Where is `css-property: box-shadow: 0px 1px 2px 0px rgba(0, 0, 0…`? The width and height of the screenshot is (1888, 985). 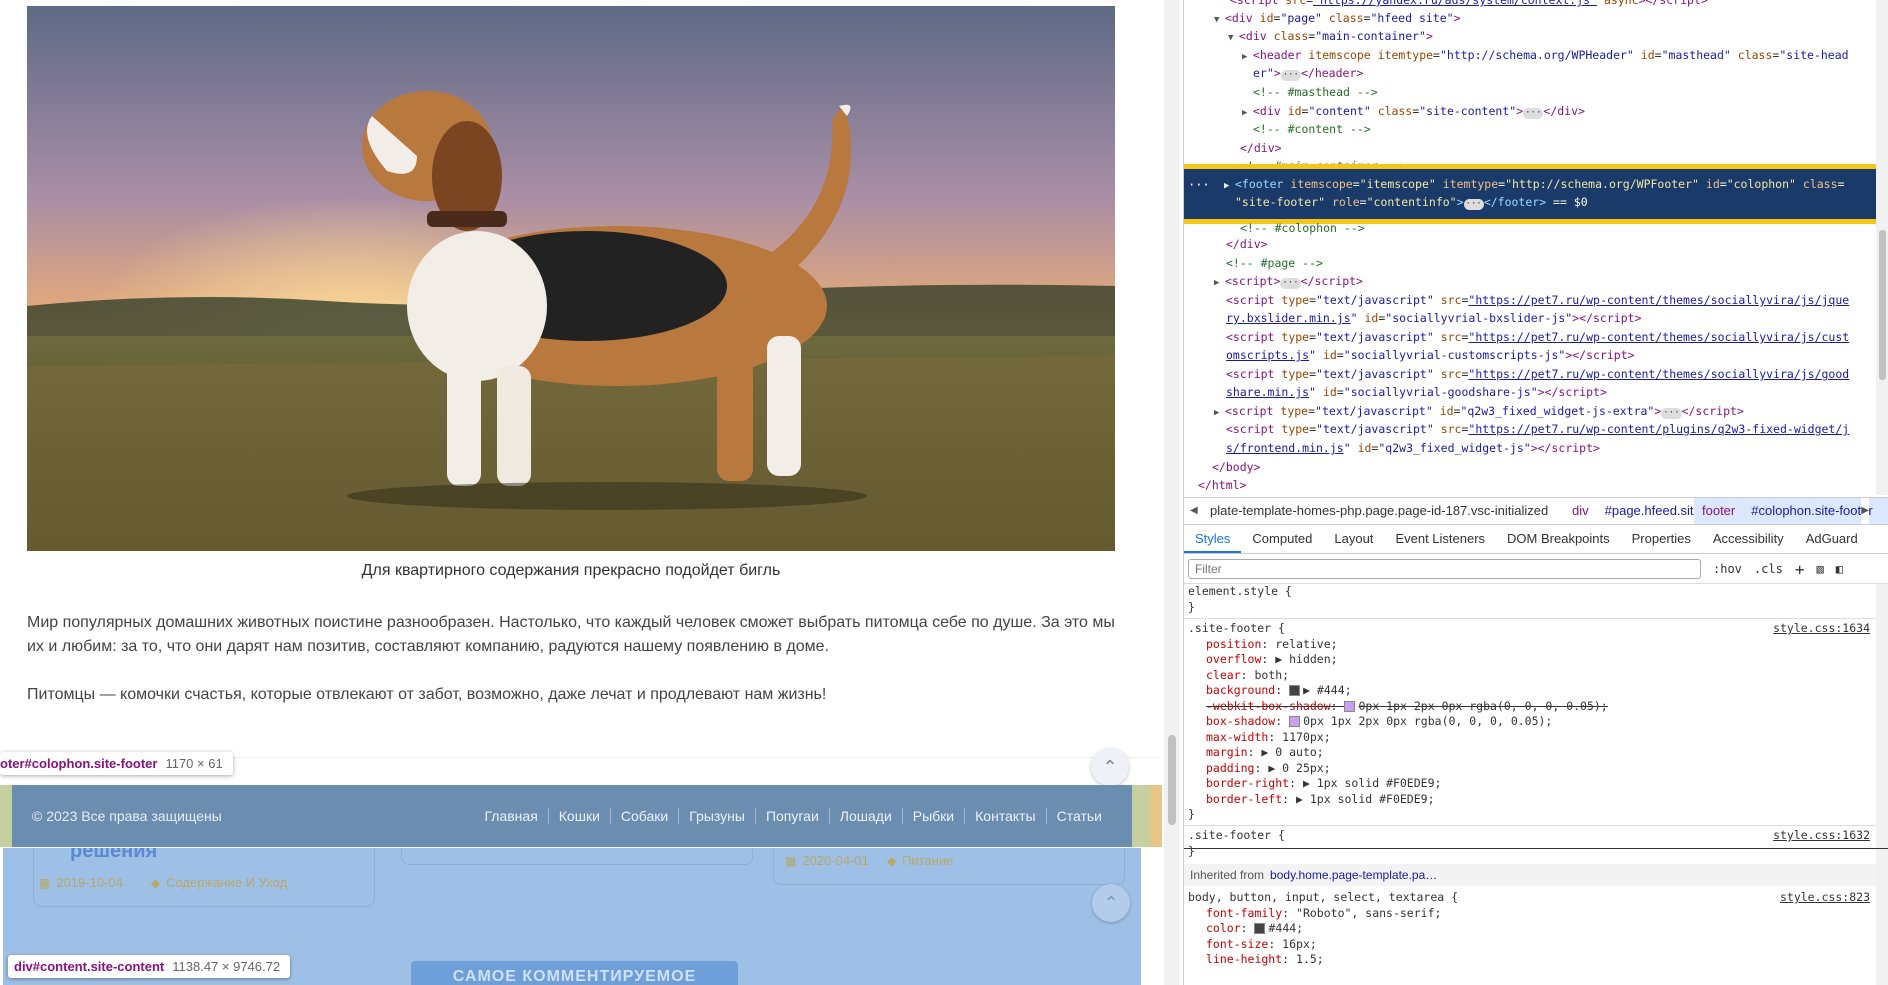
css-property: box-shadow: 0px 1px 2px 0px rgba(0, 0, 0… is located at coordinates (1379, 722).